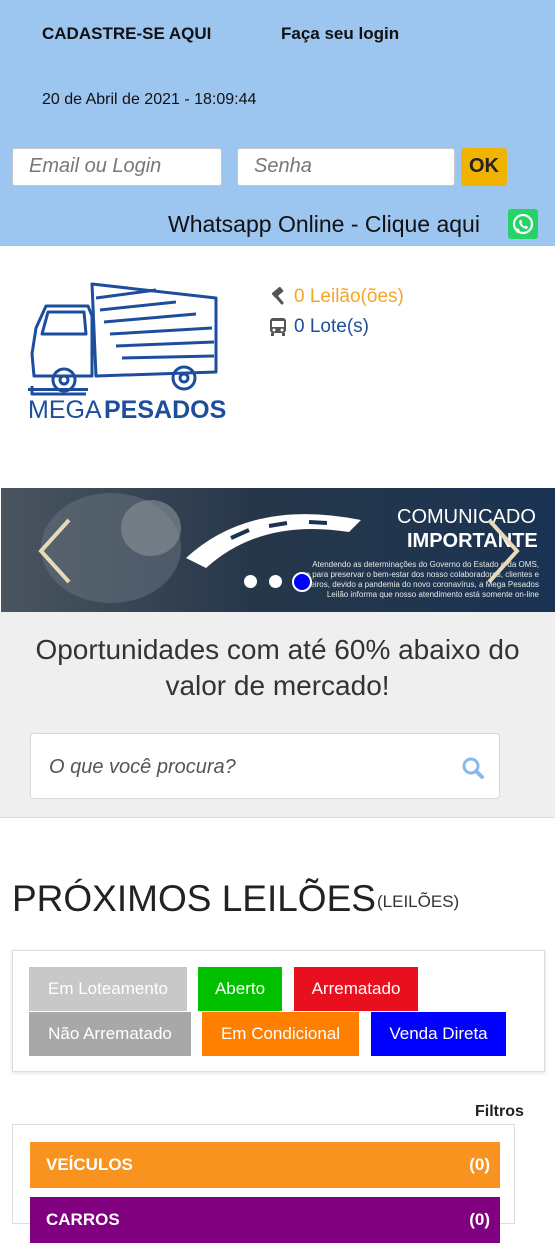 The width and height of the screenshot is (555, 1243). I want to click on status-venda-direta: Venda Direta, so click(438, 1034).